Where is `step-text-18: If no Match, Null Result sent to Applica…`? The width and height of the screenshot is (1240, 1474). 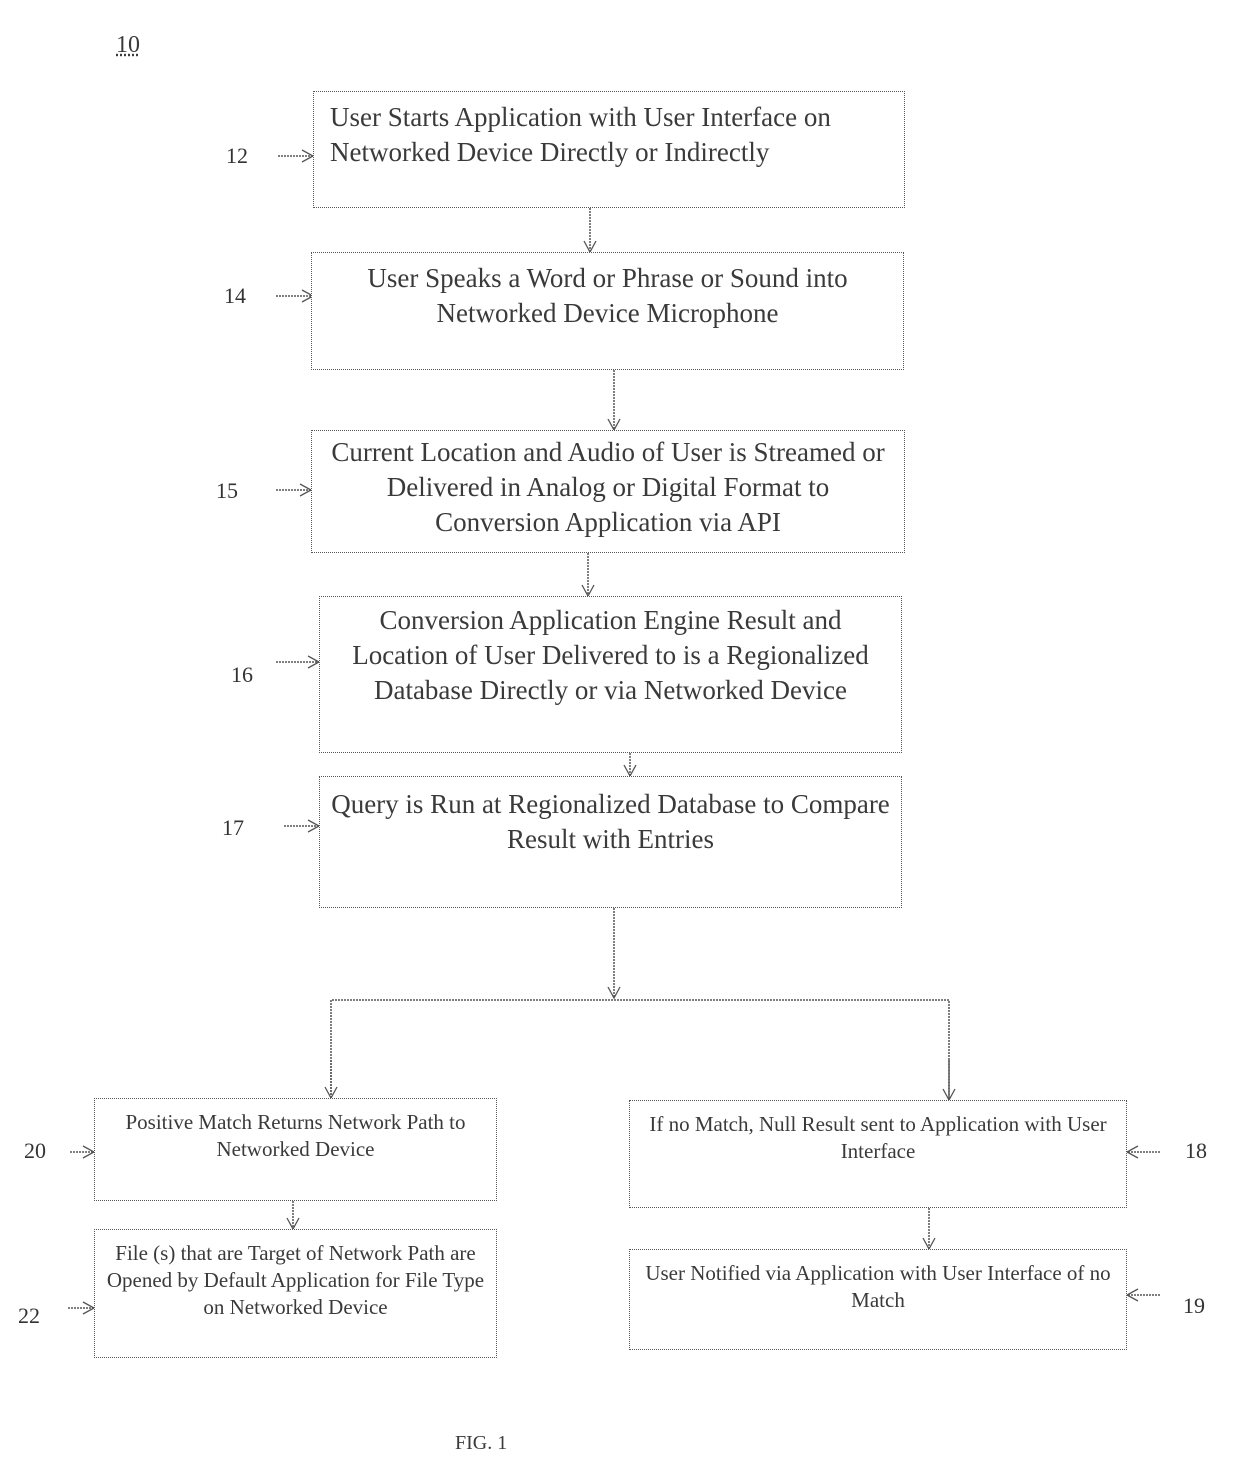 step-text-18: If no Match, Null Result sent to Applica… is located at coordinates (878, 1137).